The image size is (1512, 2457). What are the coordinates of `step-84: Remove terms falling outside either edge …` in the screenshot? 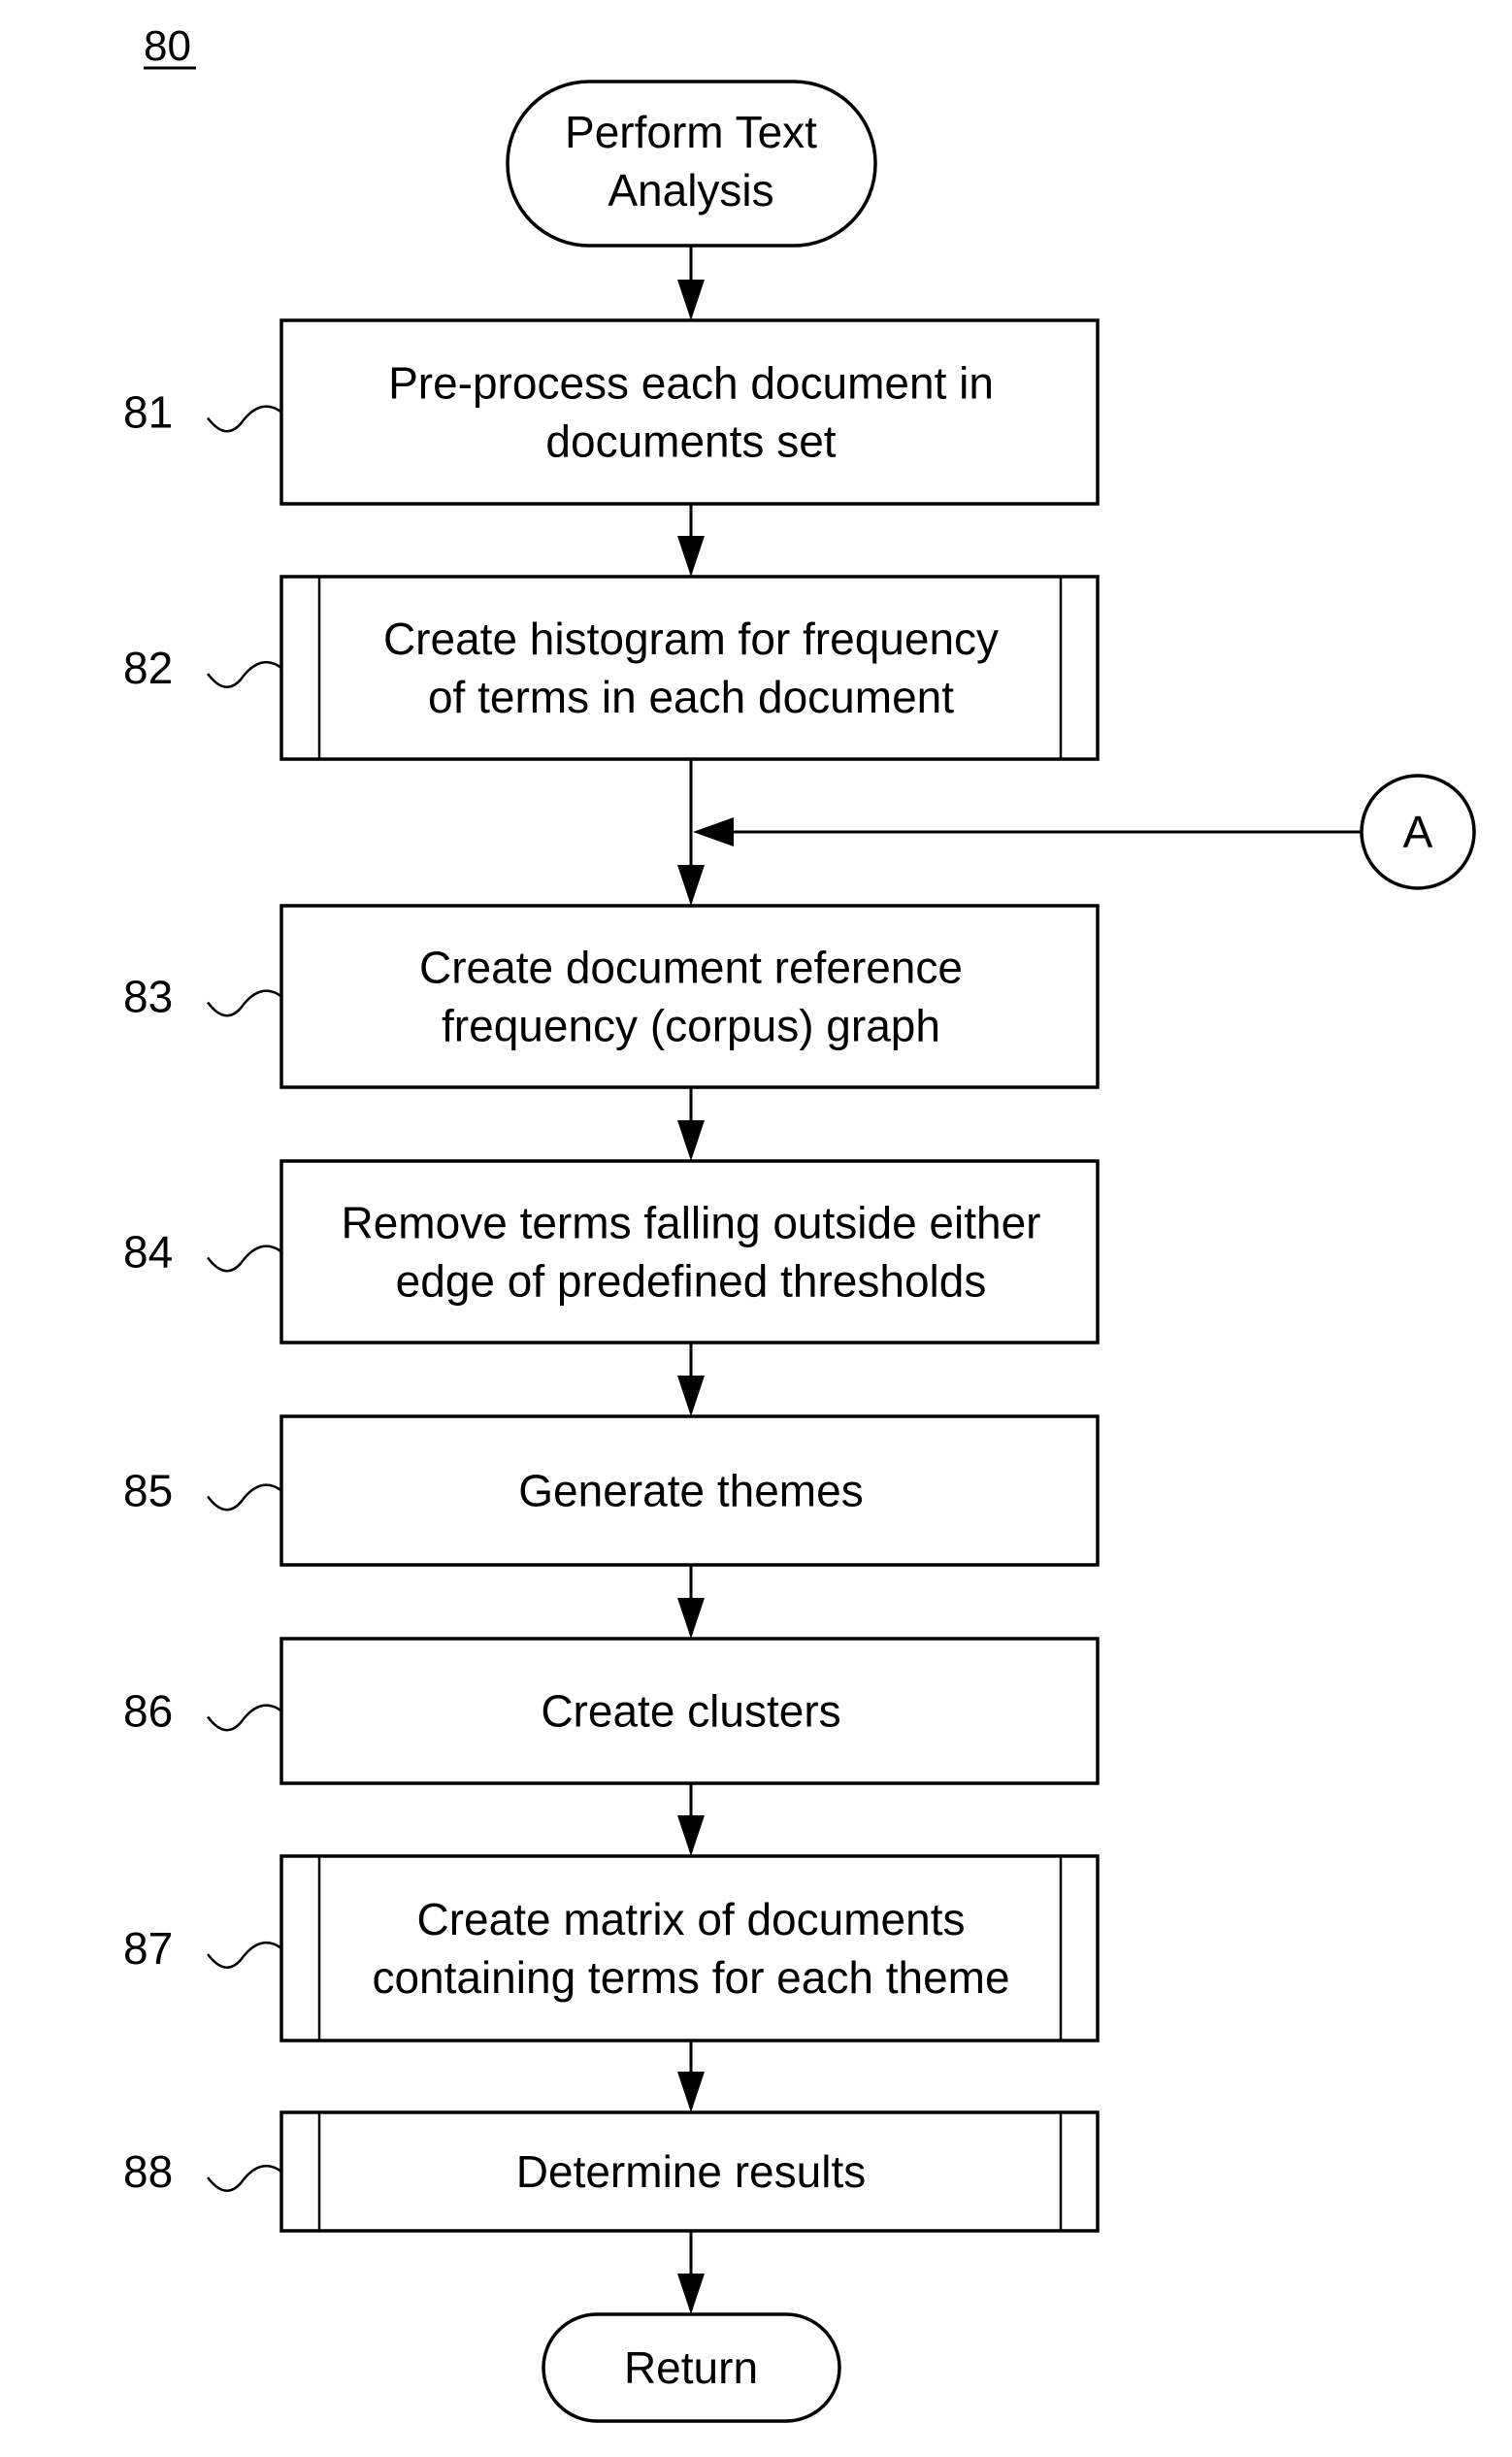 It's located at (612, 1252).